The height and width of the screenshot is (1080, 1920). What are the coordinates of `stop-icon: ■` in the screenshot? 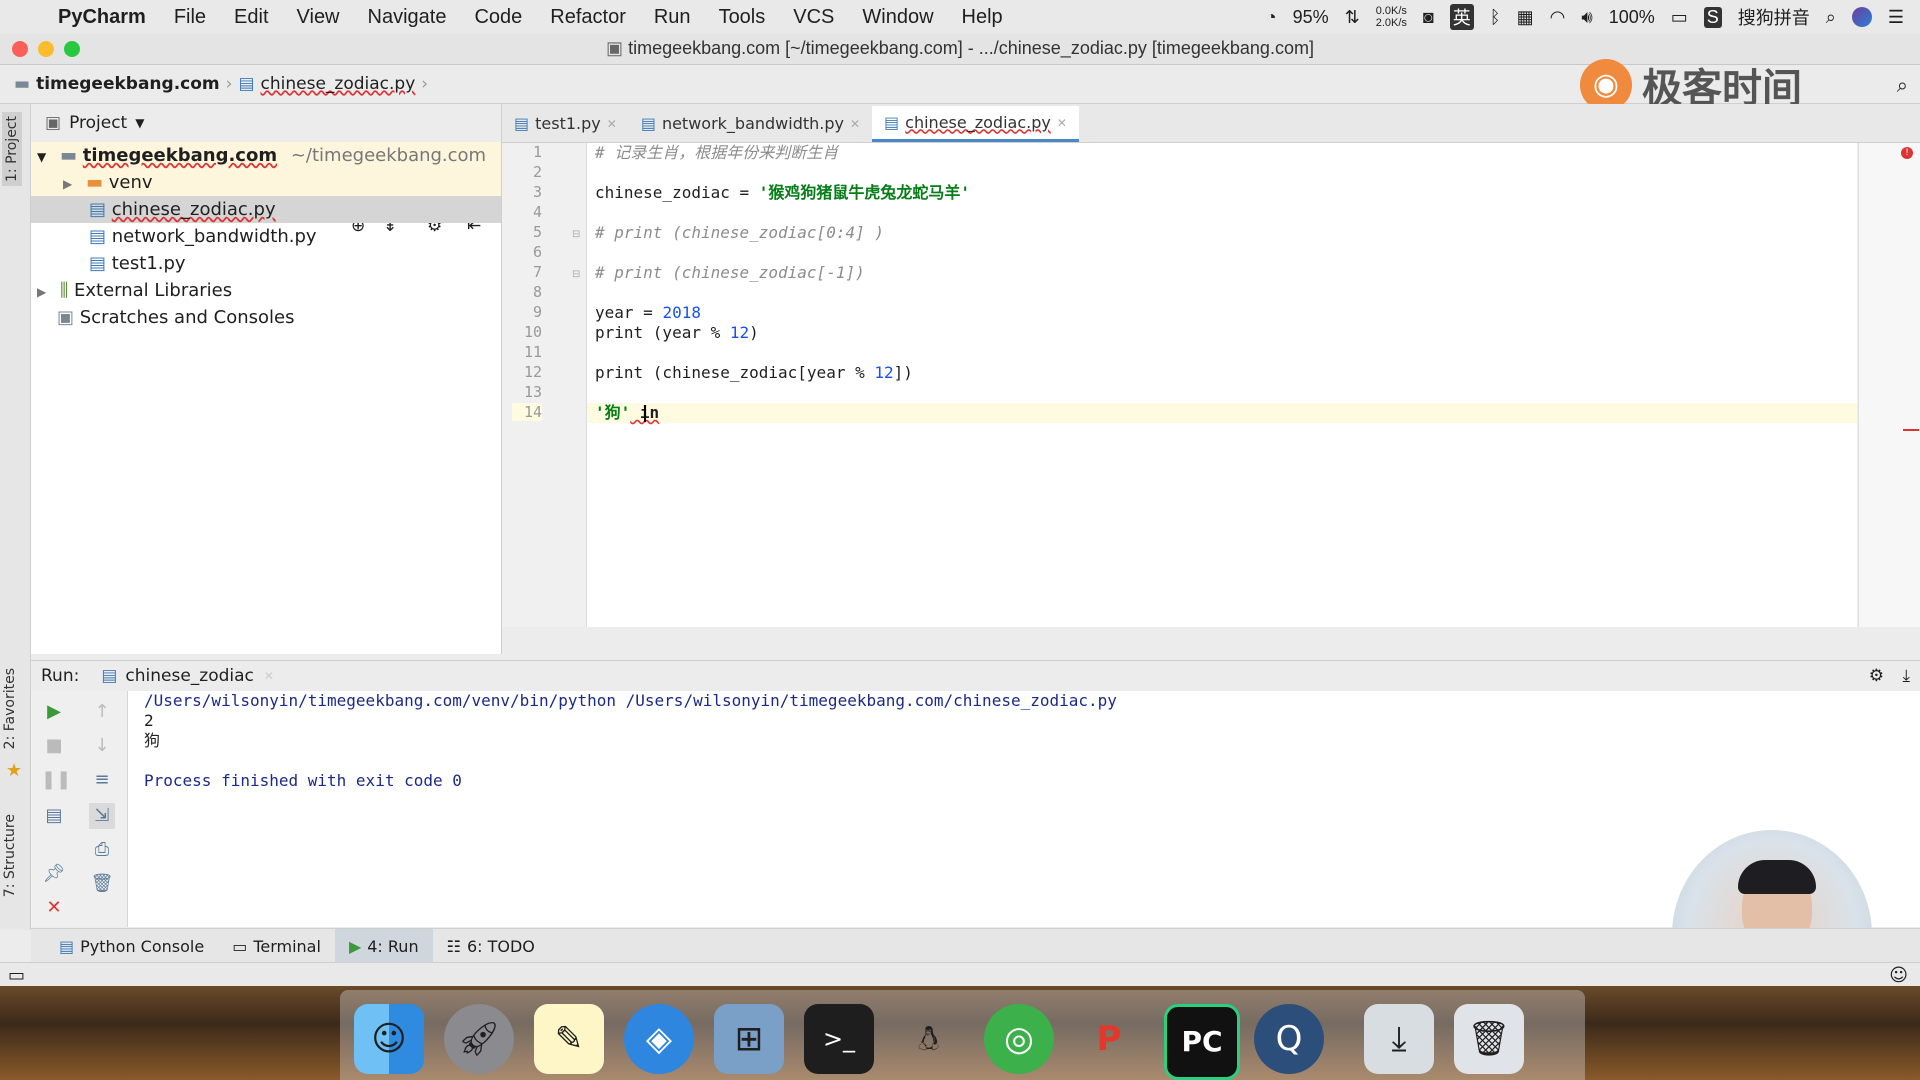 It's located at (54, 746).